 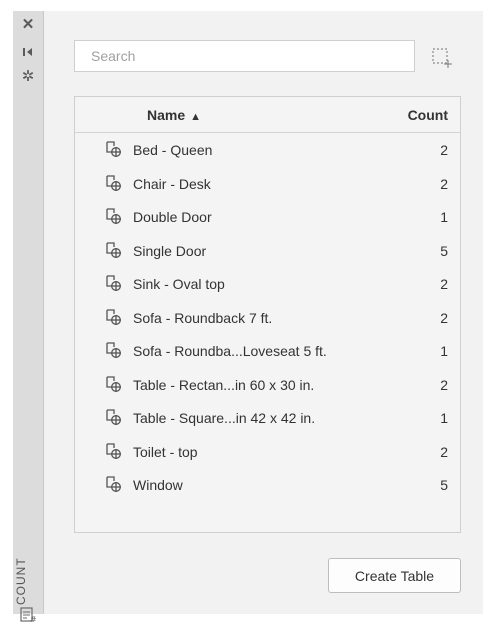 I want to click on palette-title: COUNT, so click(x=21, y=581).